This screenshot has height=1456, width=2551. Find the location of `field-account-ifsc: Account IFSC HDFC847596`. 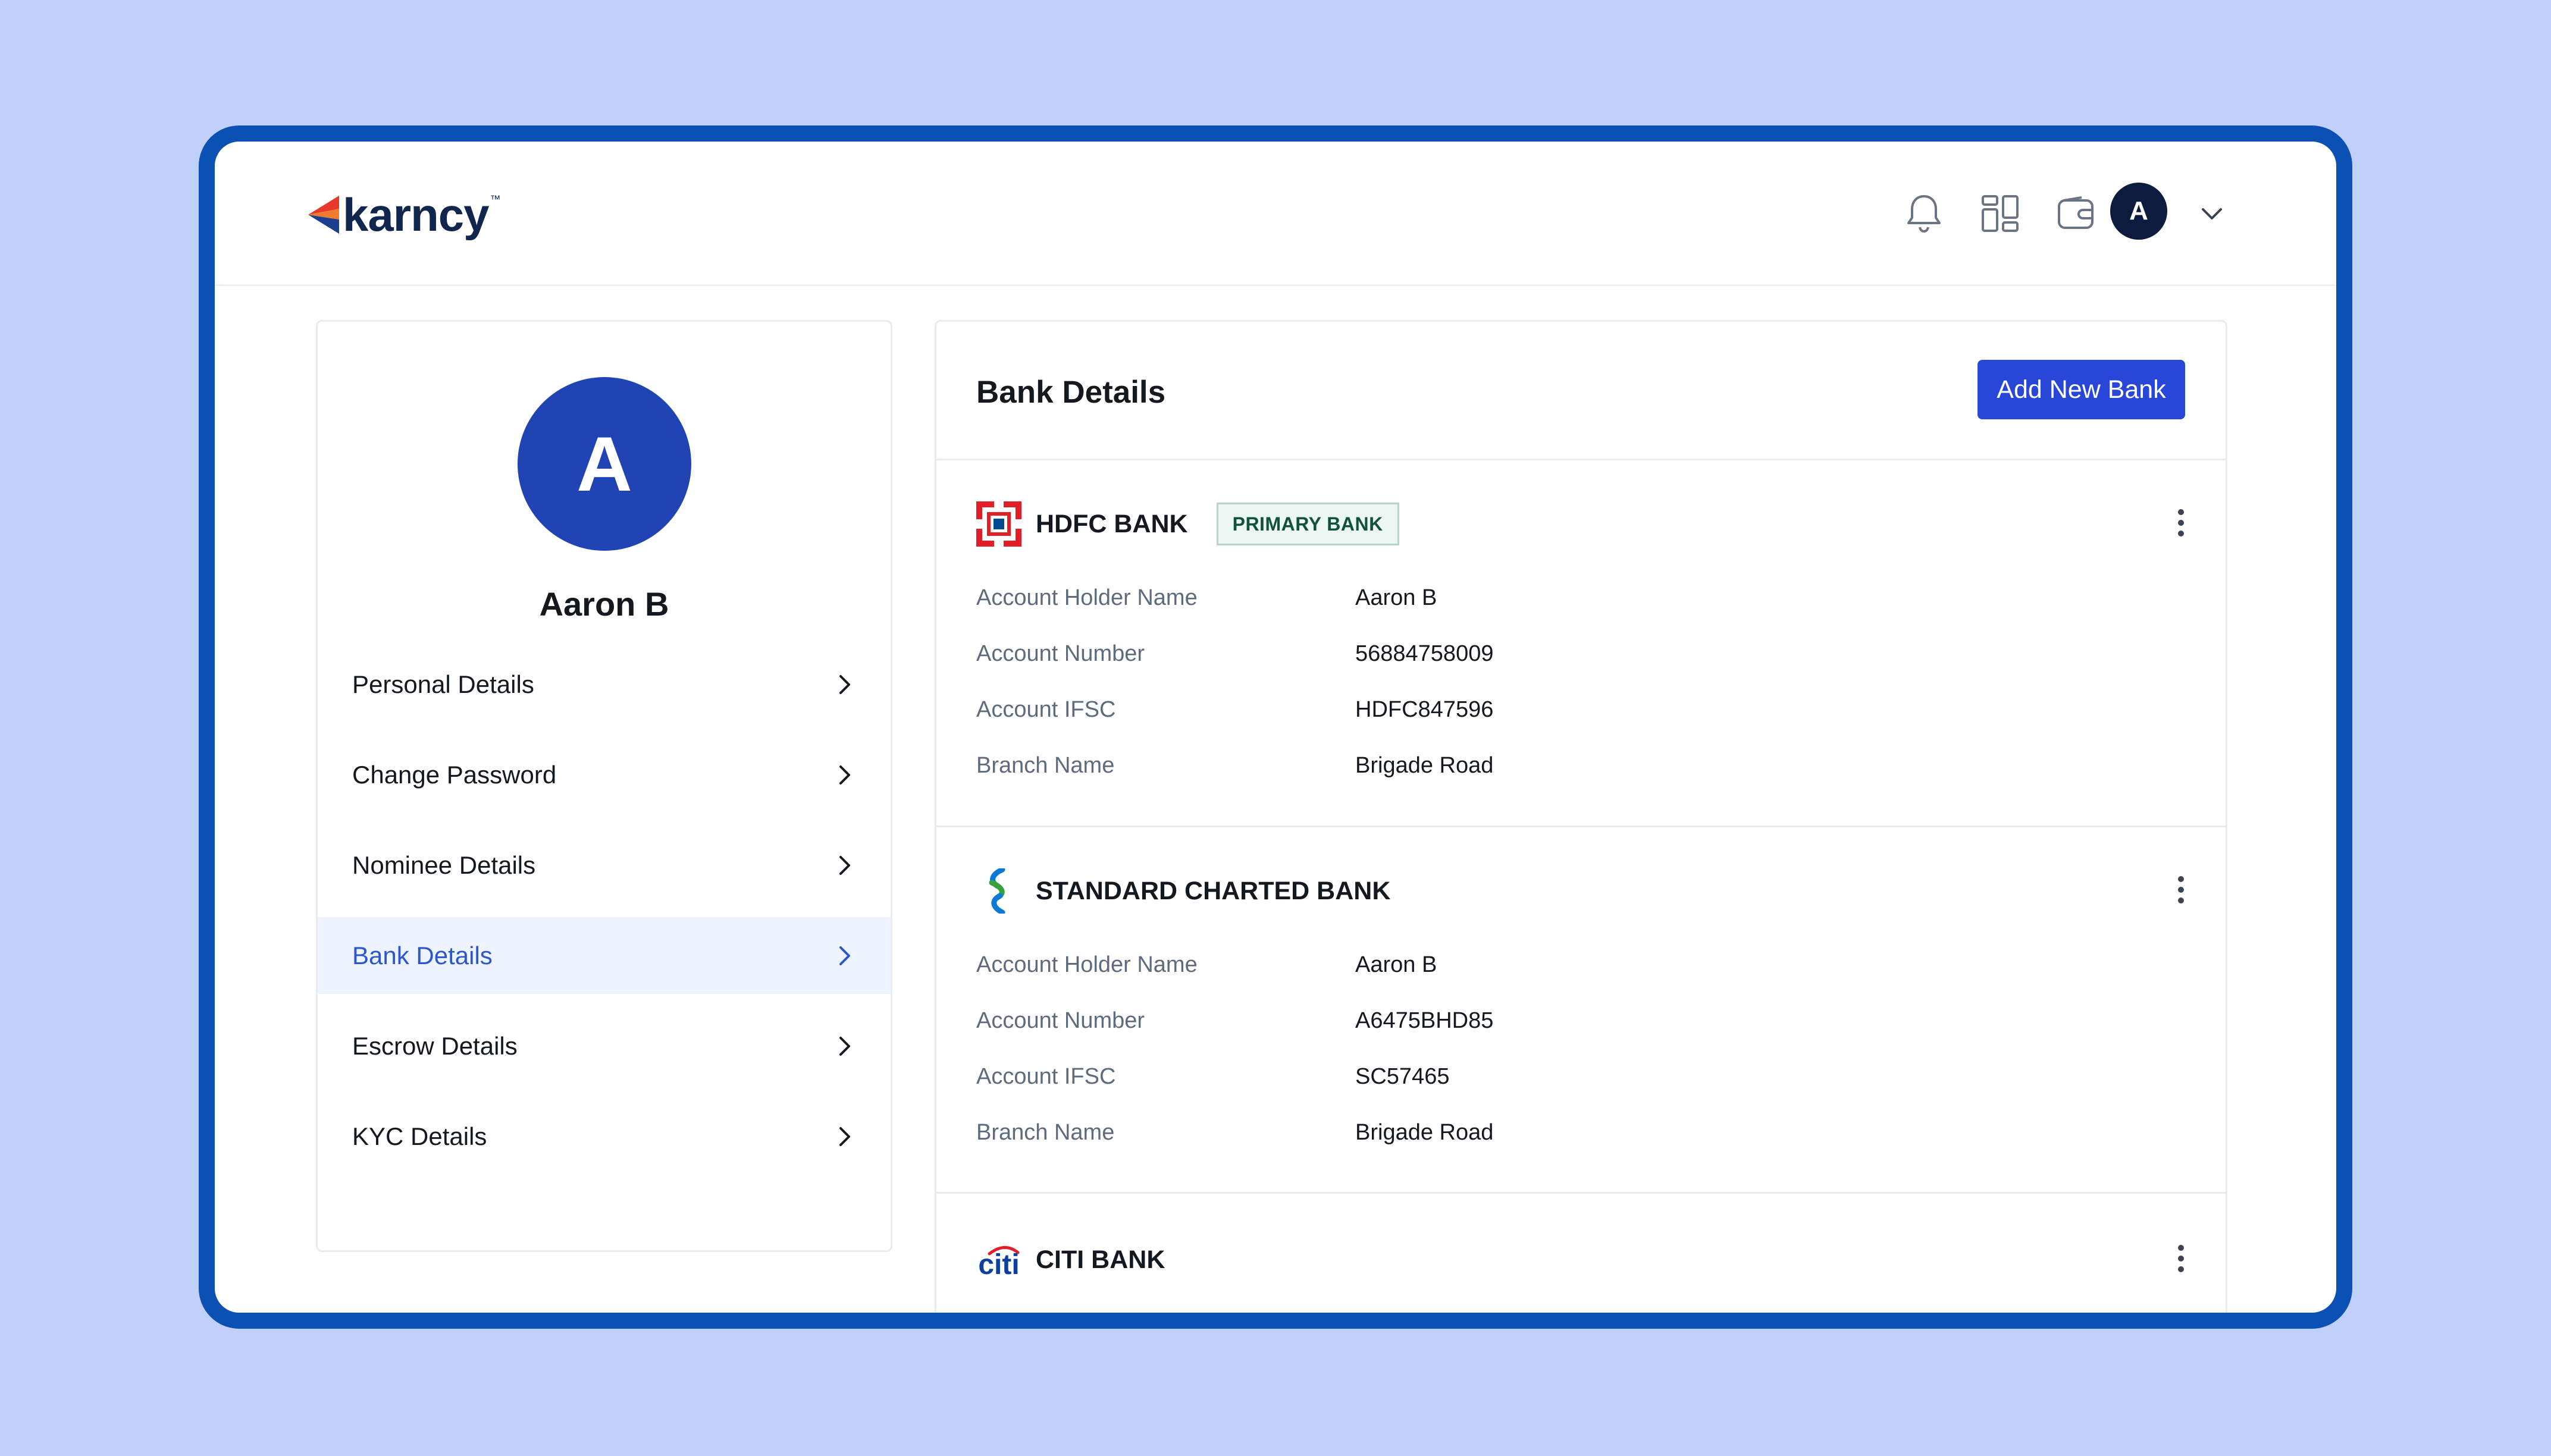

field-account-ifsc: Account IFSC HDFC847596 is located at coordinates (1235, 709).